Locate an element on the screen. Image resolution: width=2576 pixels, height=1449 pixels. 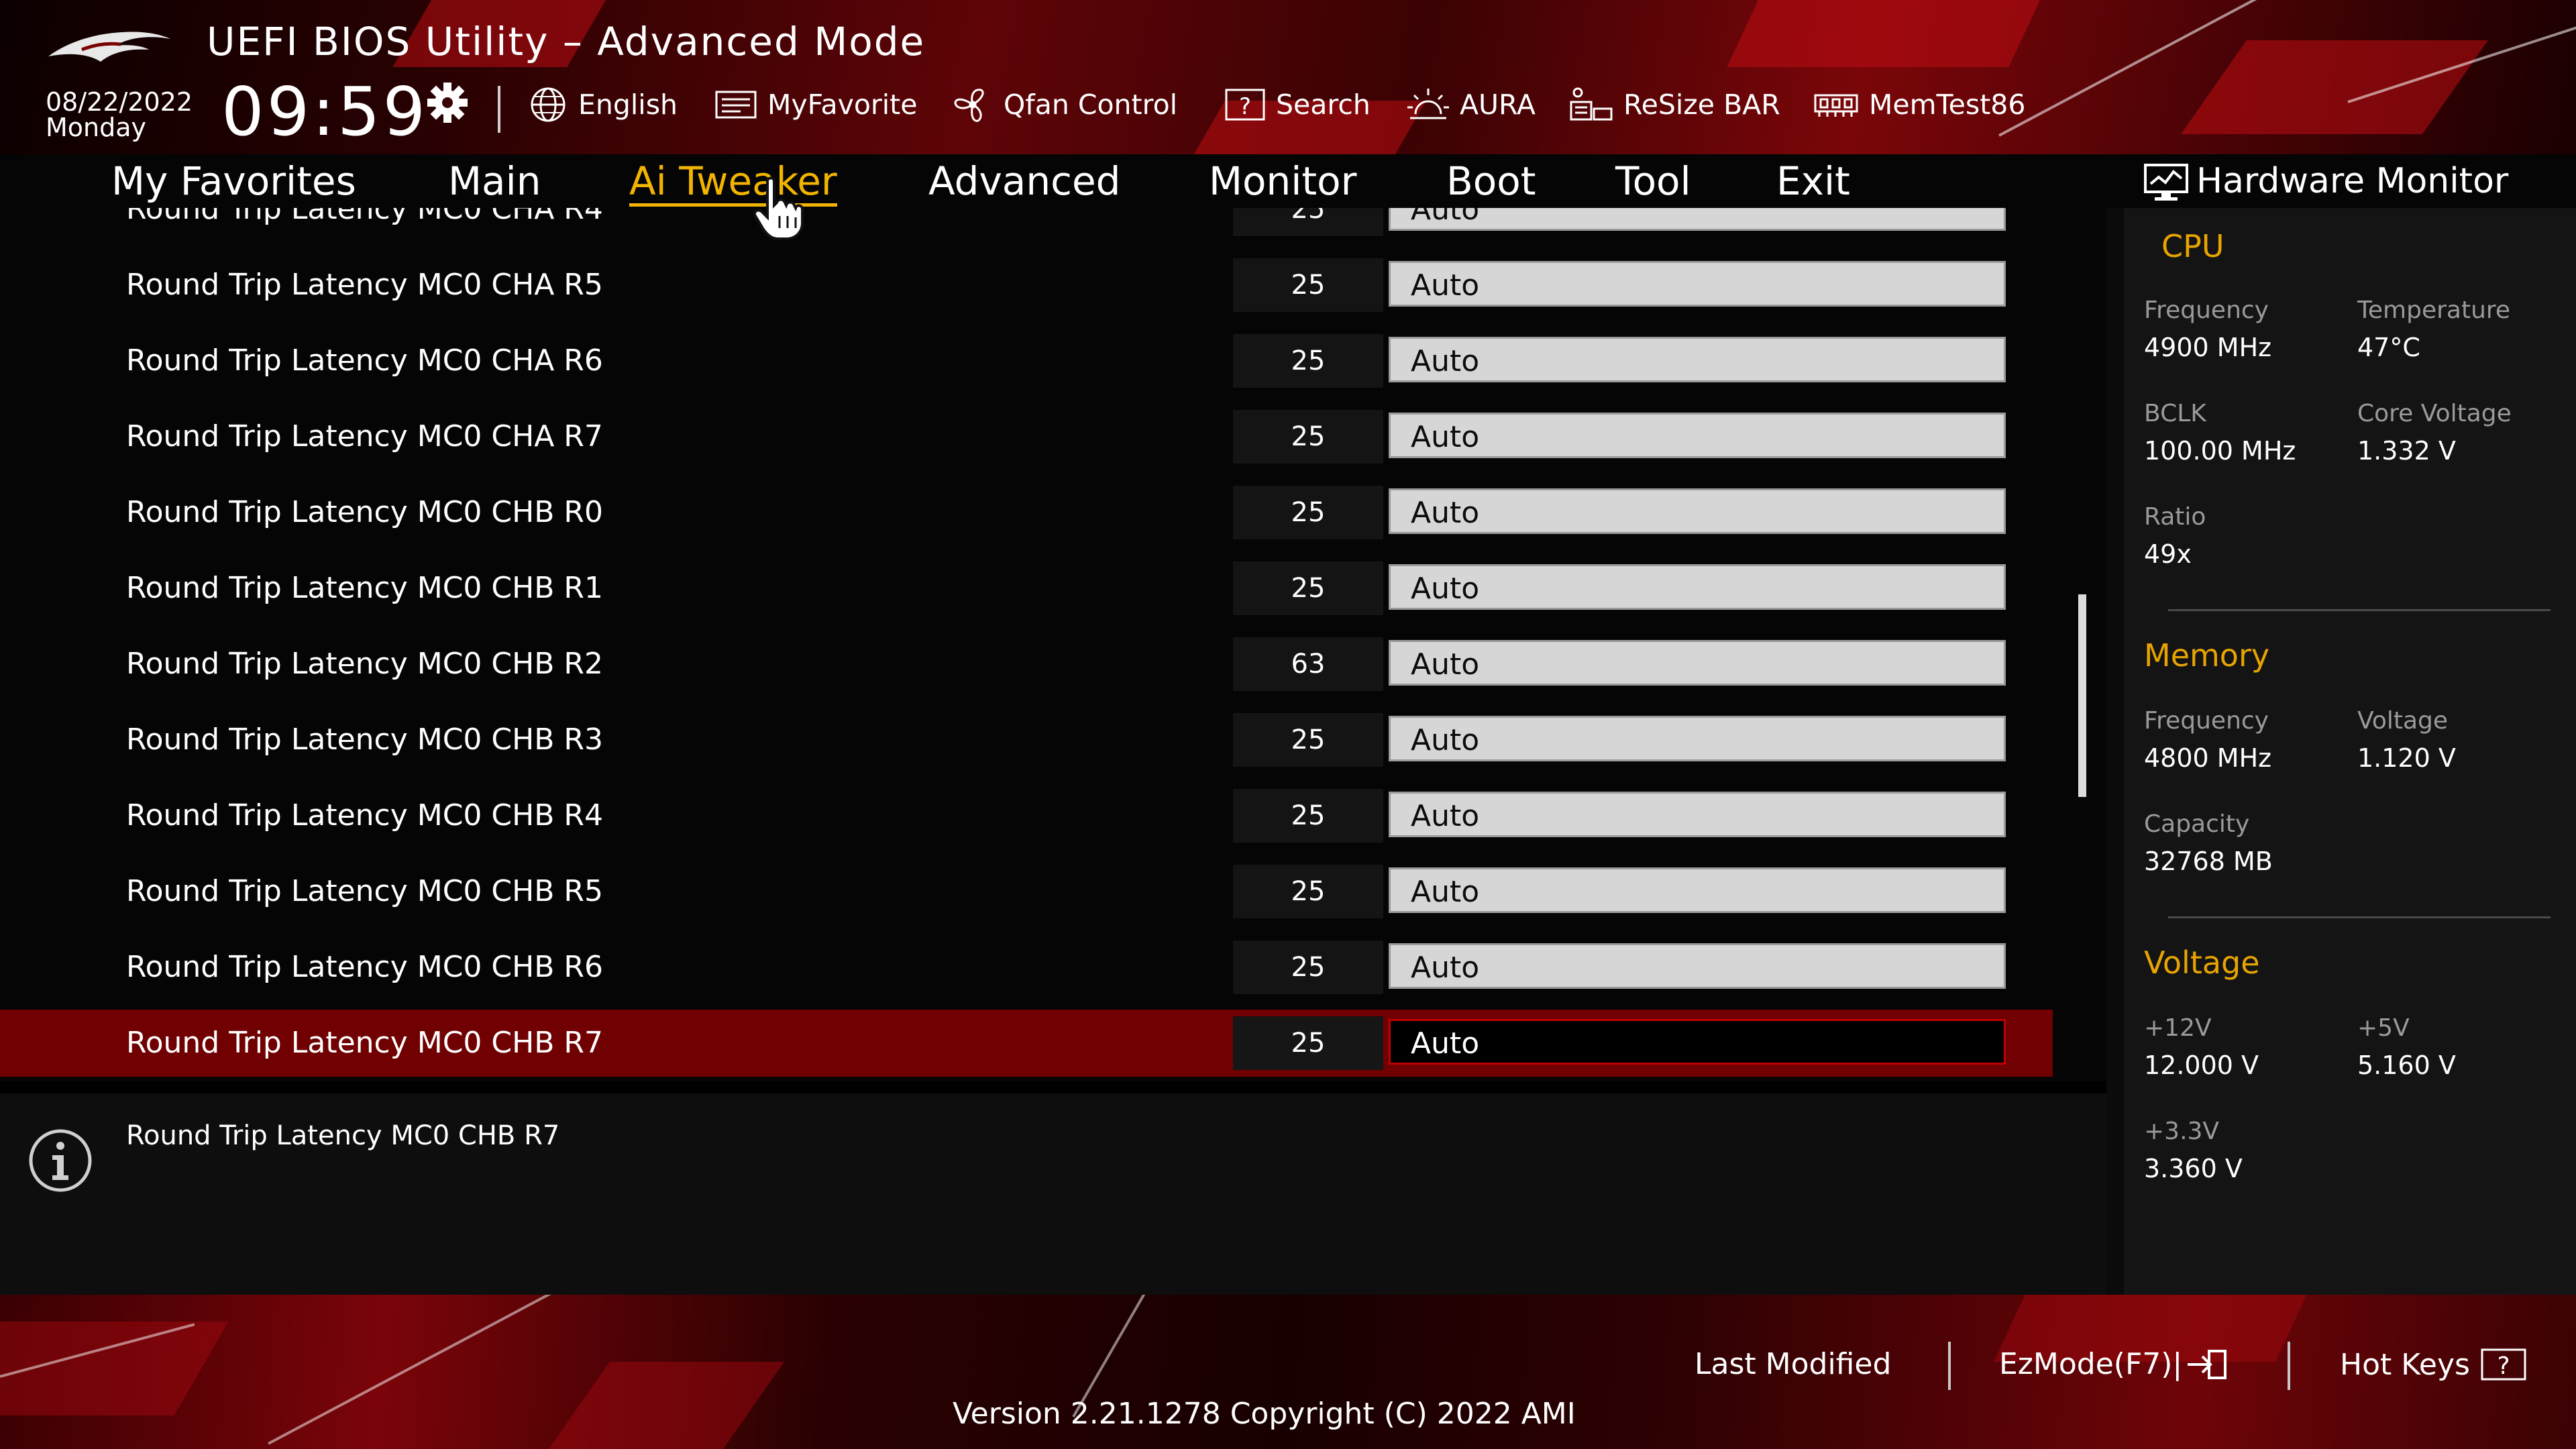
hot-keys-button: Hot Keys ? is located at coordinates (2434, 1364).